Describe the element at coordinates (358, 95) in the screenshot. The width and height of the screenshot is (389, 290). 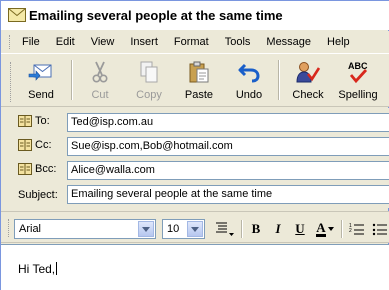
I see `spelling-label: Spelling` at that location.